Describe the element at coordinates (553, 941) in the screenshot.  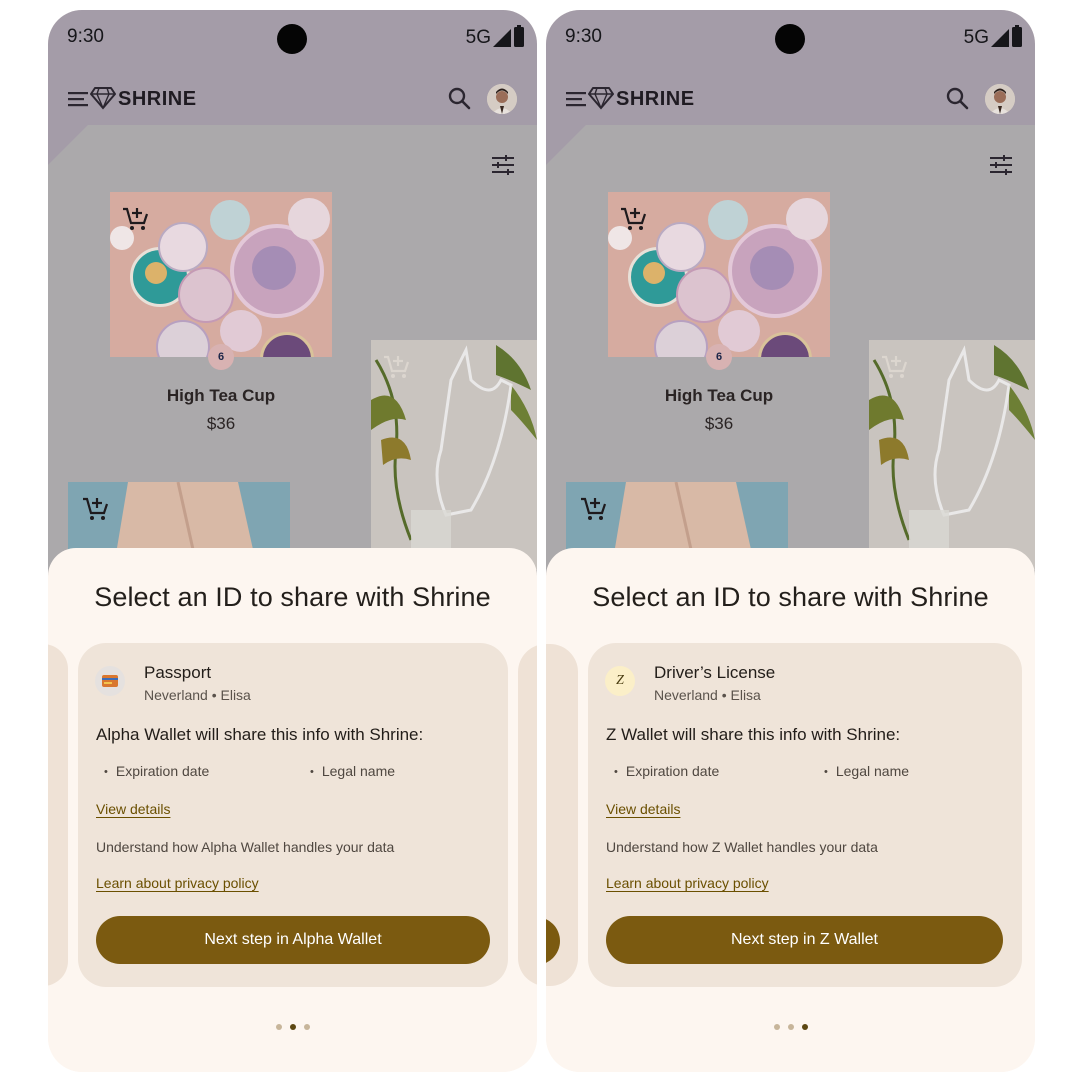
I see `previous-card-button-peek` at that location.